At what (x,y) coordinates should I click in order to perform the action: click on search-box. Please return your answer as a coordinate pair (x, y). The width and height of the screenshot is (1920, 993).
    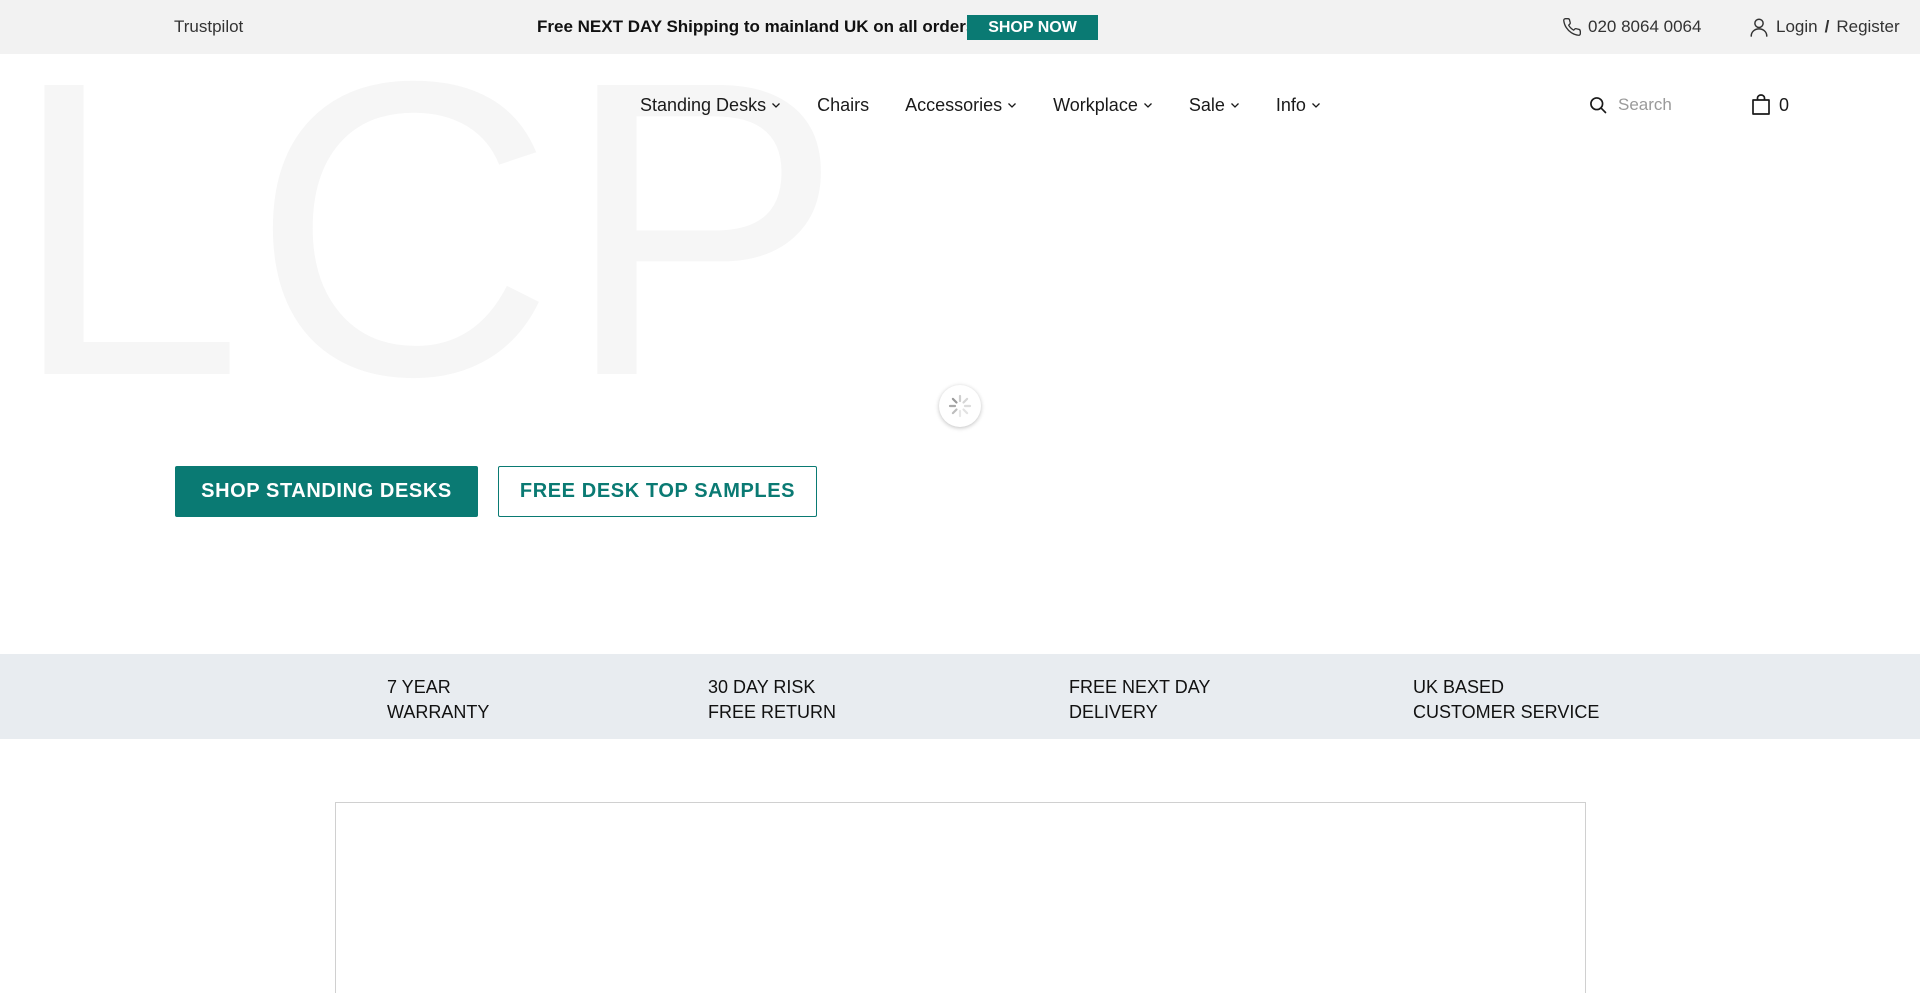
    Looking at the image, I should click on (1658, 105).